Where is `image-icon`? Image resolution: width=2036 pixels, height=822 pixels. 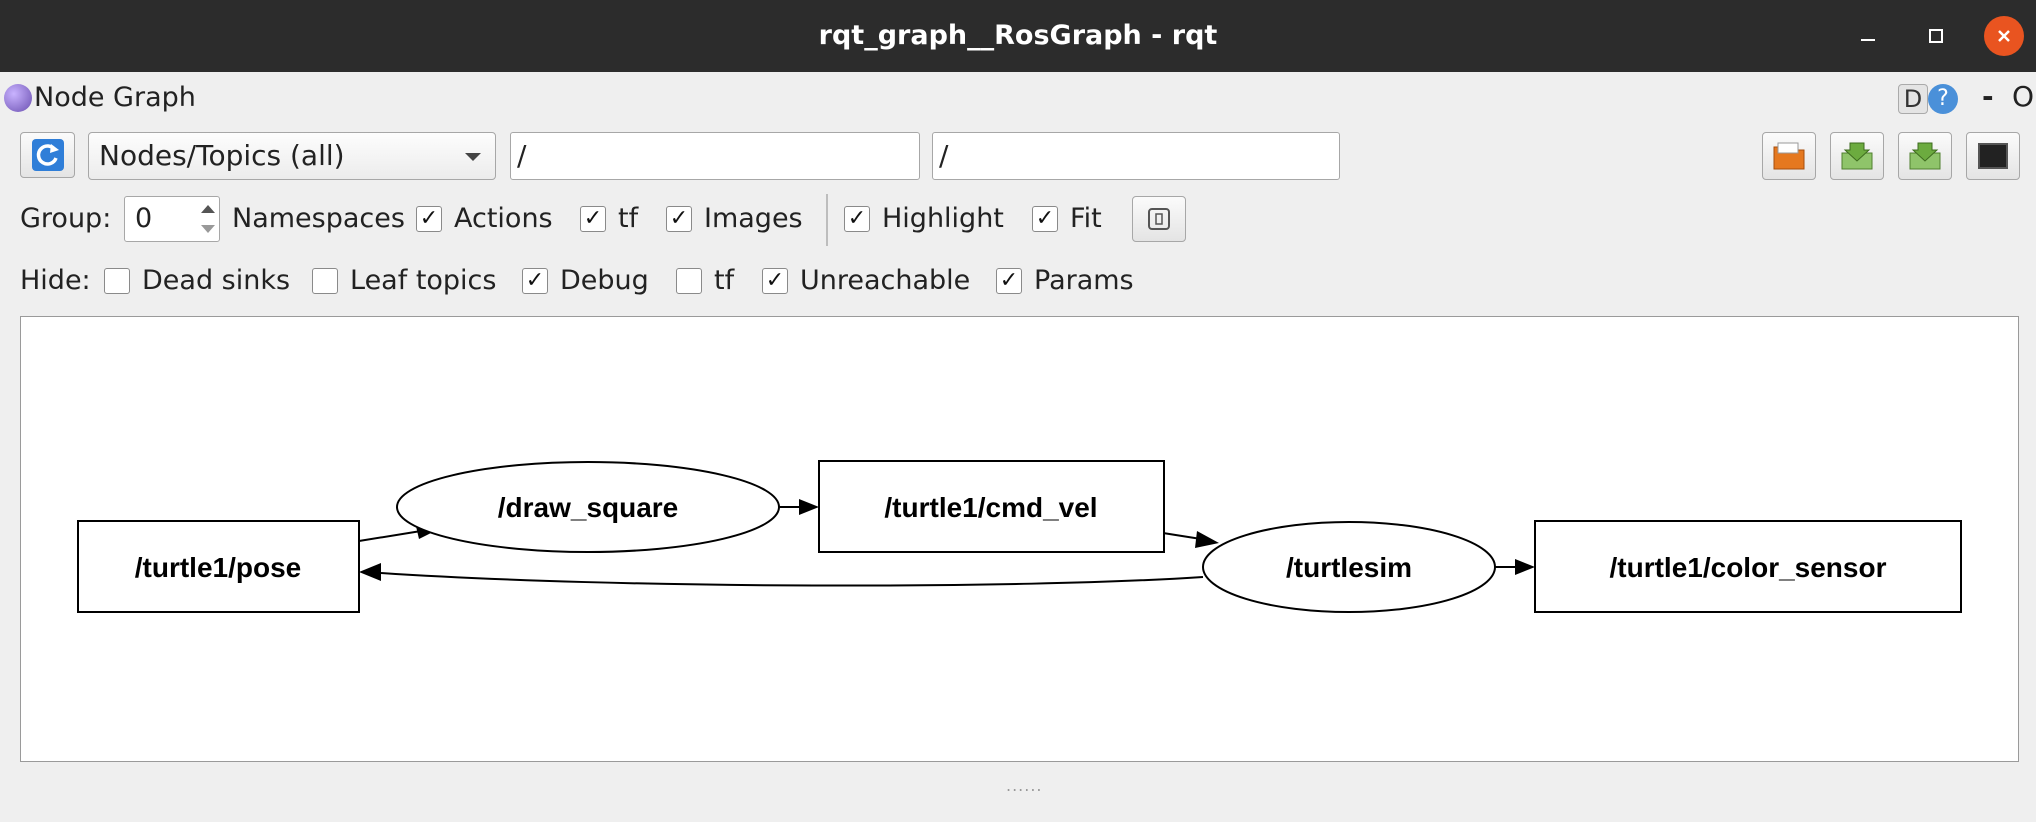
image-icon is located at coordinates (1993, 156).